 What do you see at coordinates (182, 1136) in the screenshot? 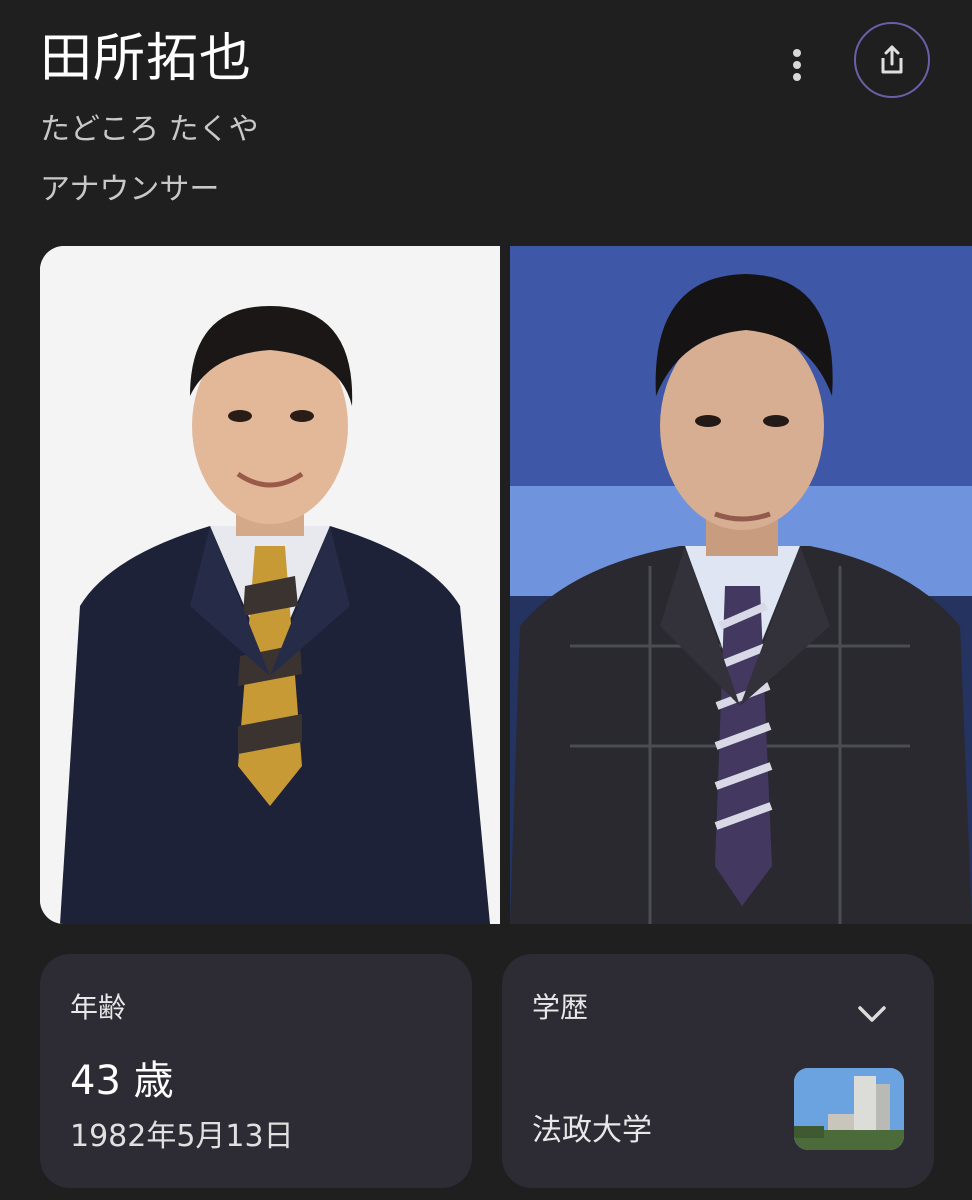
I see `birthdate: 1982年5月13日` at bounding box center [182, 1136].